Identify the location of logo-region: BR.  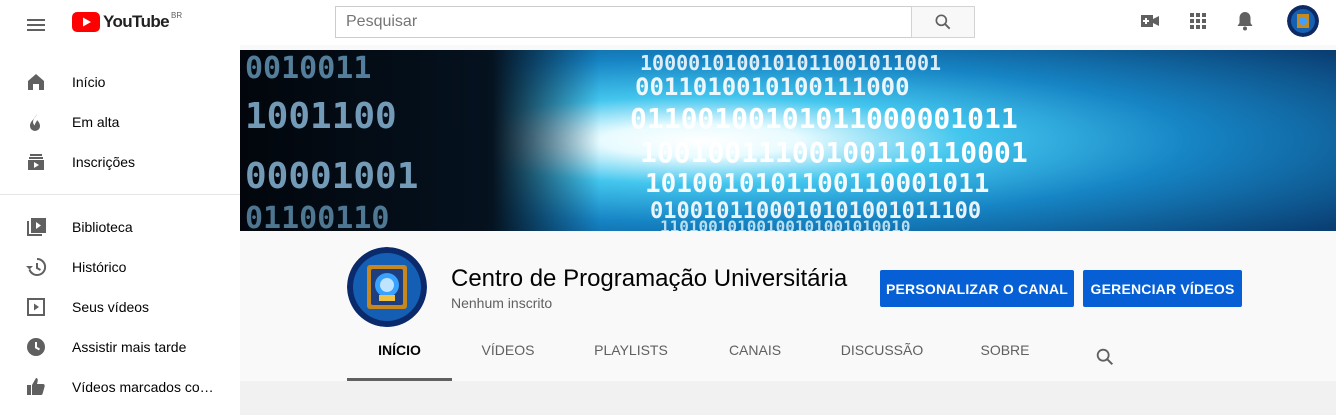
(177, 15).